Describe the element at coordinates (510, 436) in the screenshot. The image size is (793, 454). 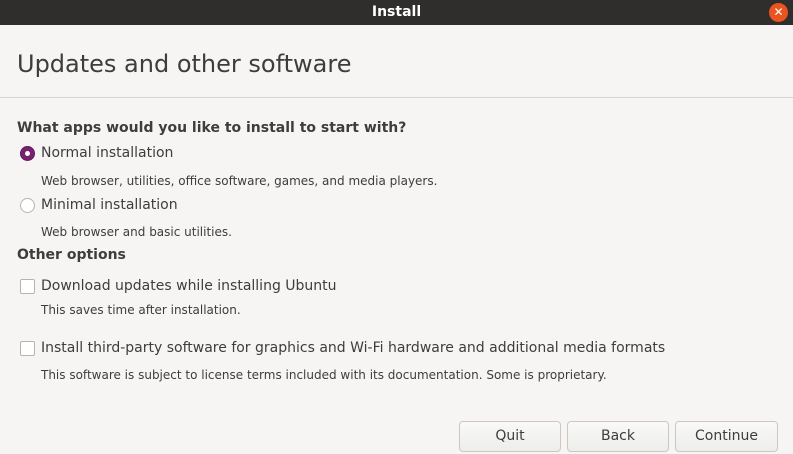
I see `quit-button: Quit` at that location.